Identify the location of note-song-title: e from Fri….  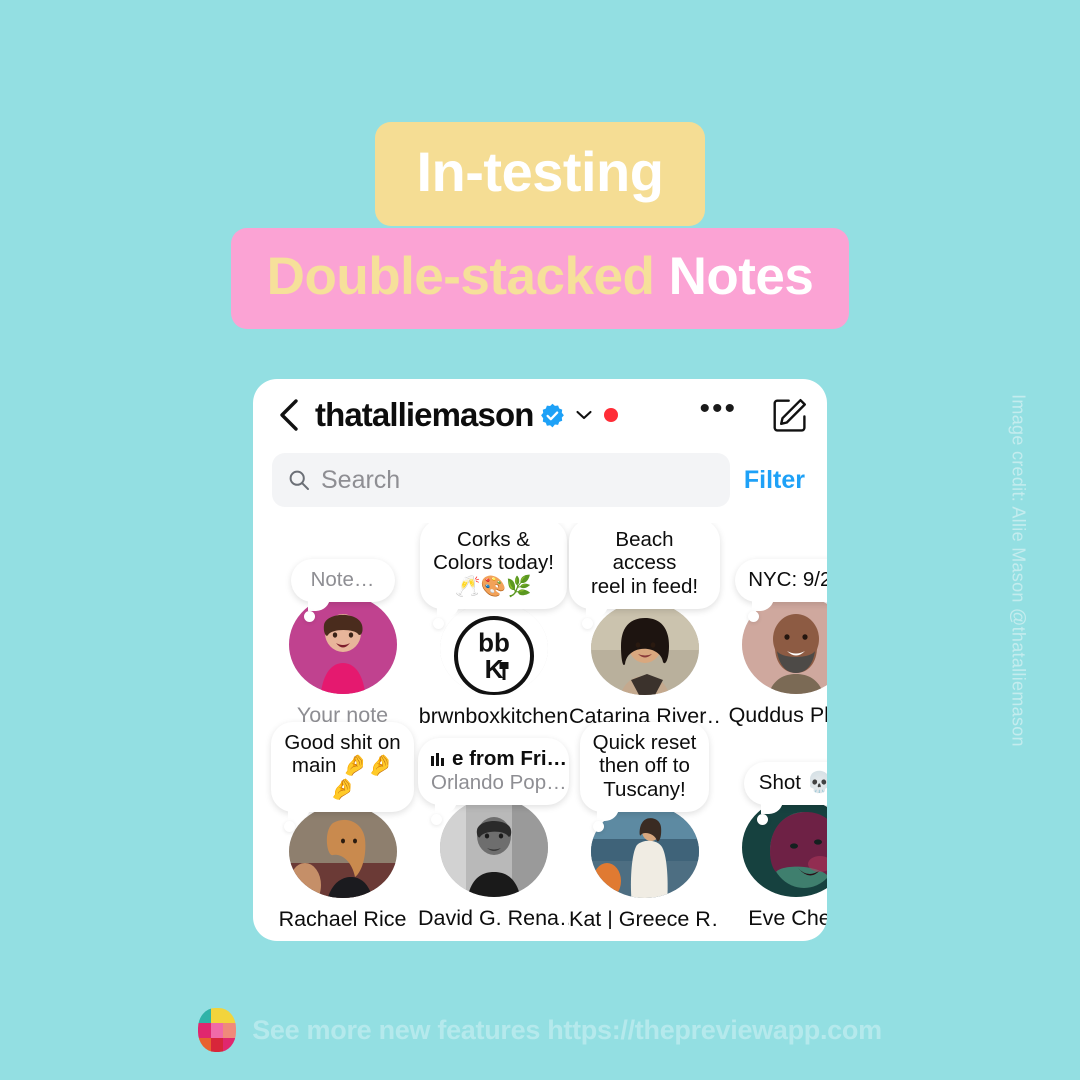
(499, 759).